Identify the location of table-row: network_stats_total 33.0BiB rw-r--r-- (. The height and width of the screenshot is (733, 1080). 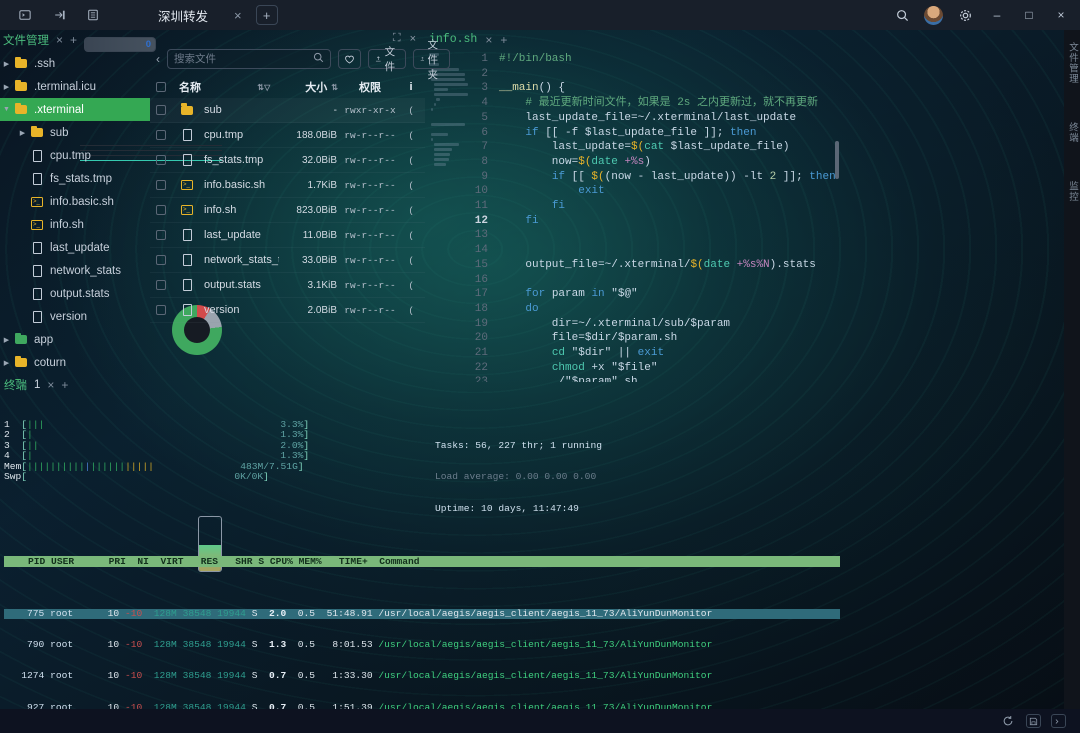
(287, 260).